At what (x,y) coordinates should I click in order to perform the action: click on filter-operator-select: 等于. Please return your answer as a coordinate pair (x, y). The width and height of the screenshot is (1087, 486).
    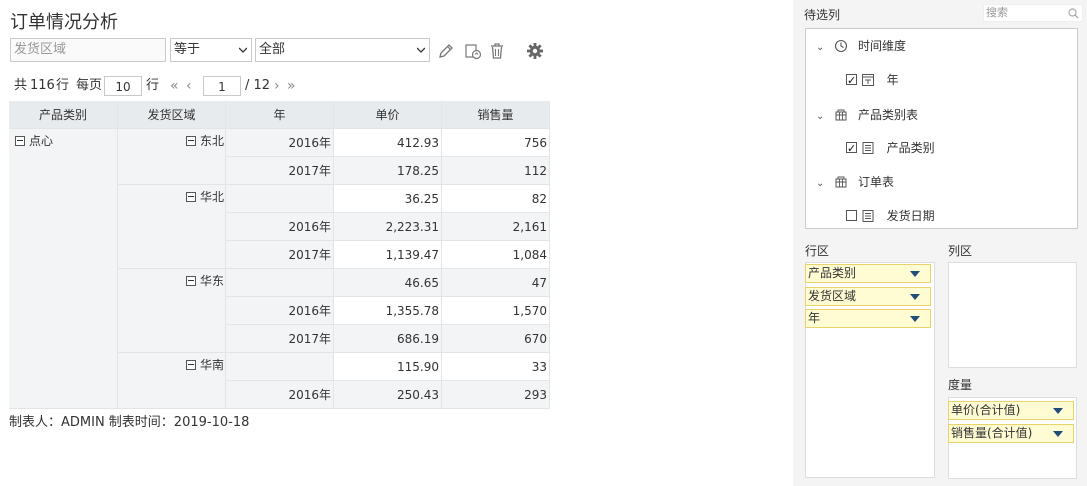
    Looking at the image, I should click on (211, 50).